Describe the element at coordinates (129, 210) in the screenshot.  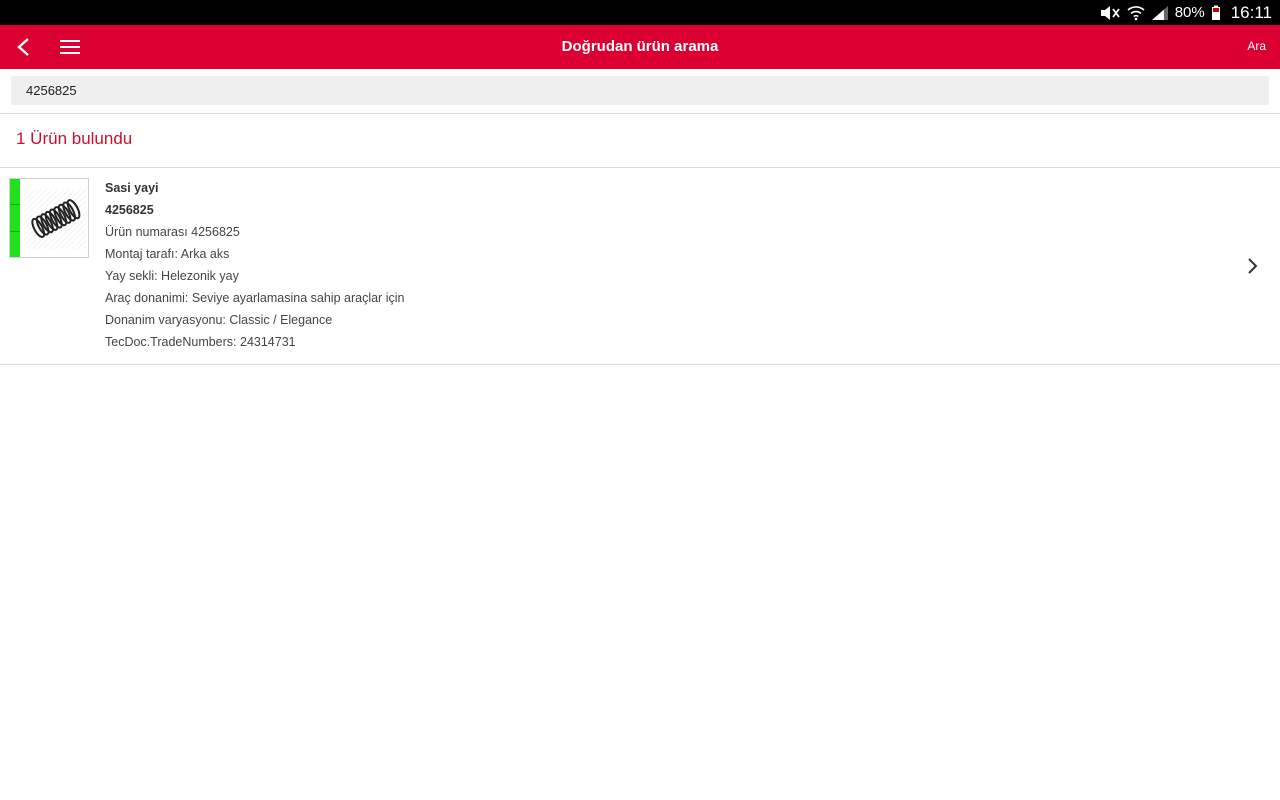
I see `product-number: 4256825` at that location.